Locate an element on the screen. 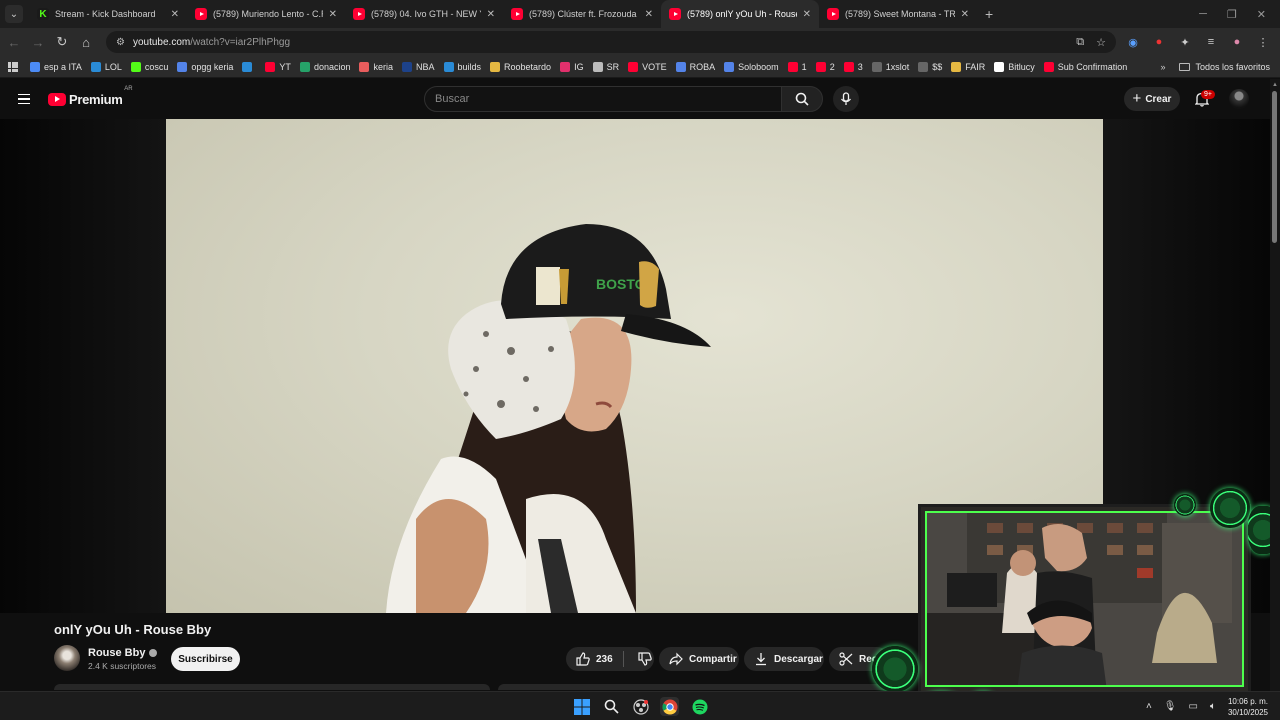 This screenshot has width=1280, height=720. channel-name: Rouse Bby is located at coordinates (116, 653).